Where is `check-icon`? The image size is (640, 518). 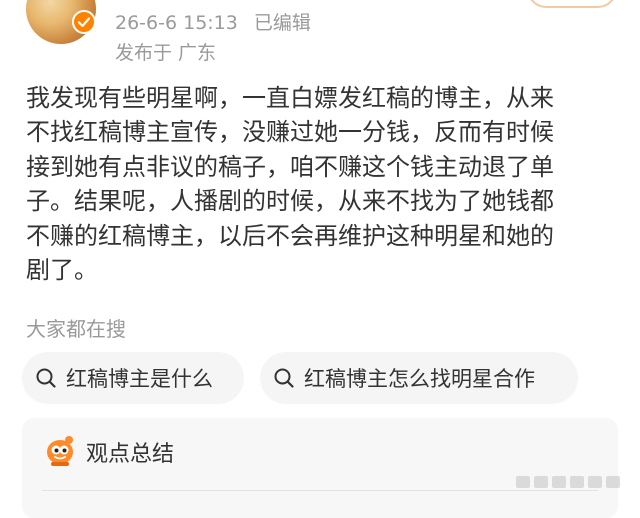
check-icon is located at coordinates (84, 22).